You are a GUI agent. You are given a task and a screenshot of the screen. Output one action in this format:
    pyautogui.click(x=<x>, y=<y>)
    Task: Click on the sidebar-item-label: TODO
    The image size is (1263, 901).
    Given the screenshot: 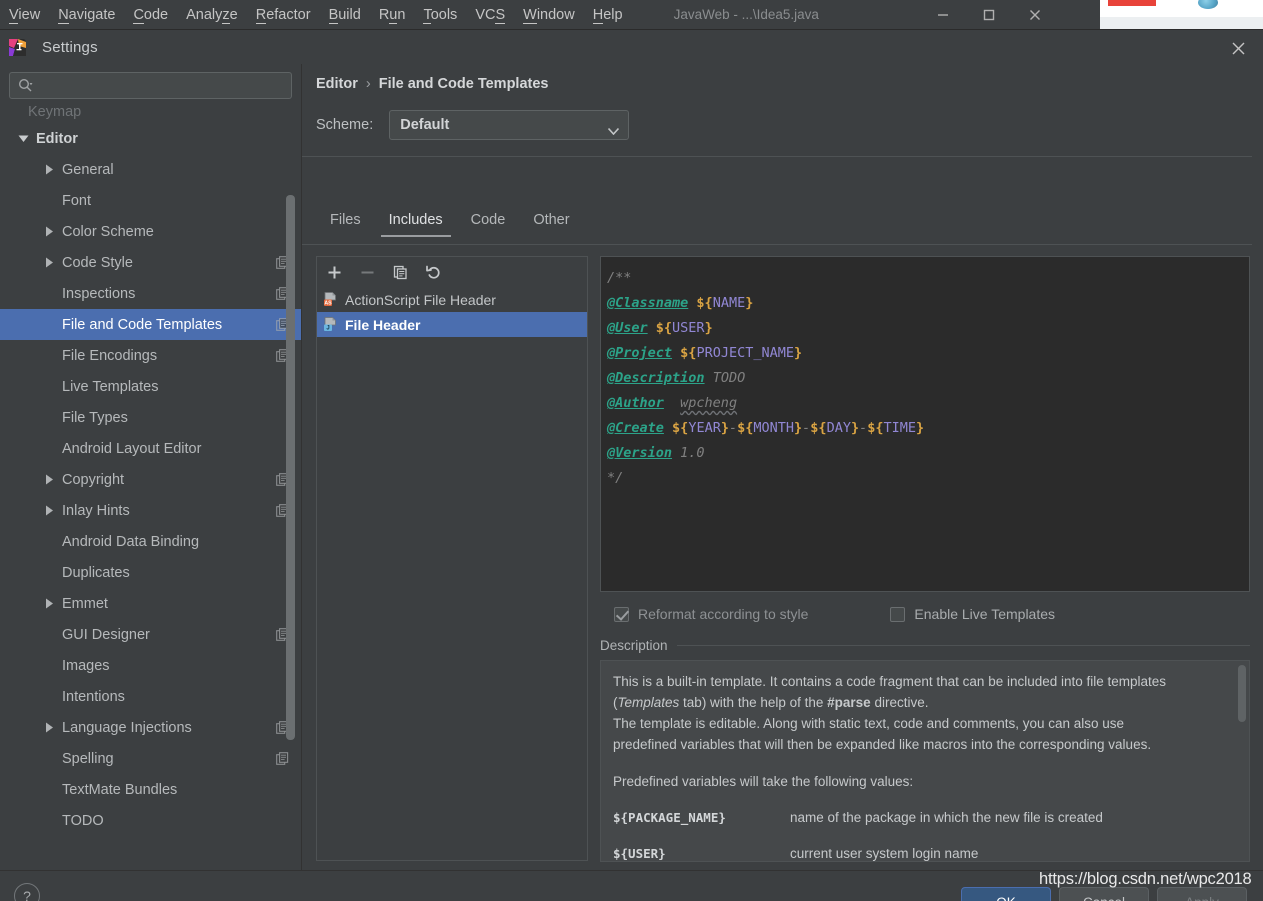 What is the action you would take?
    pyautogui.click(x=83, y=820)
    